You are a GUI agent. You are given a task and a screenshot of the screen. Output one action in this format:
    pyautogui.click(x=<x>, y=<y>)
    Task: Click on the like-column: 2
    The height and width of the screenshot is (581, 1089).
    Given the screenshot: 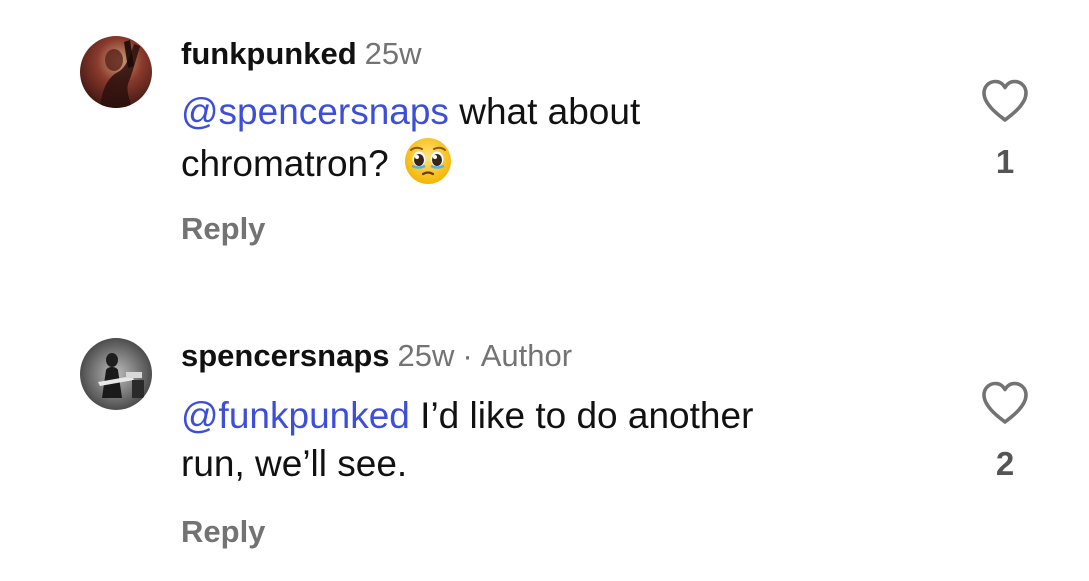 What is the action you would take?
    pyautogui.click(x=1005, y=431)
    